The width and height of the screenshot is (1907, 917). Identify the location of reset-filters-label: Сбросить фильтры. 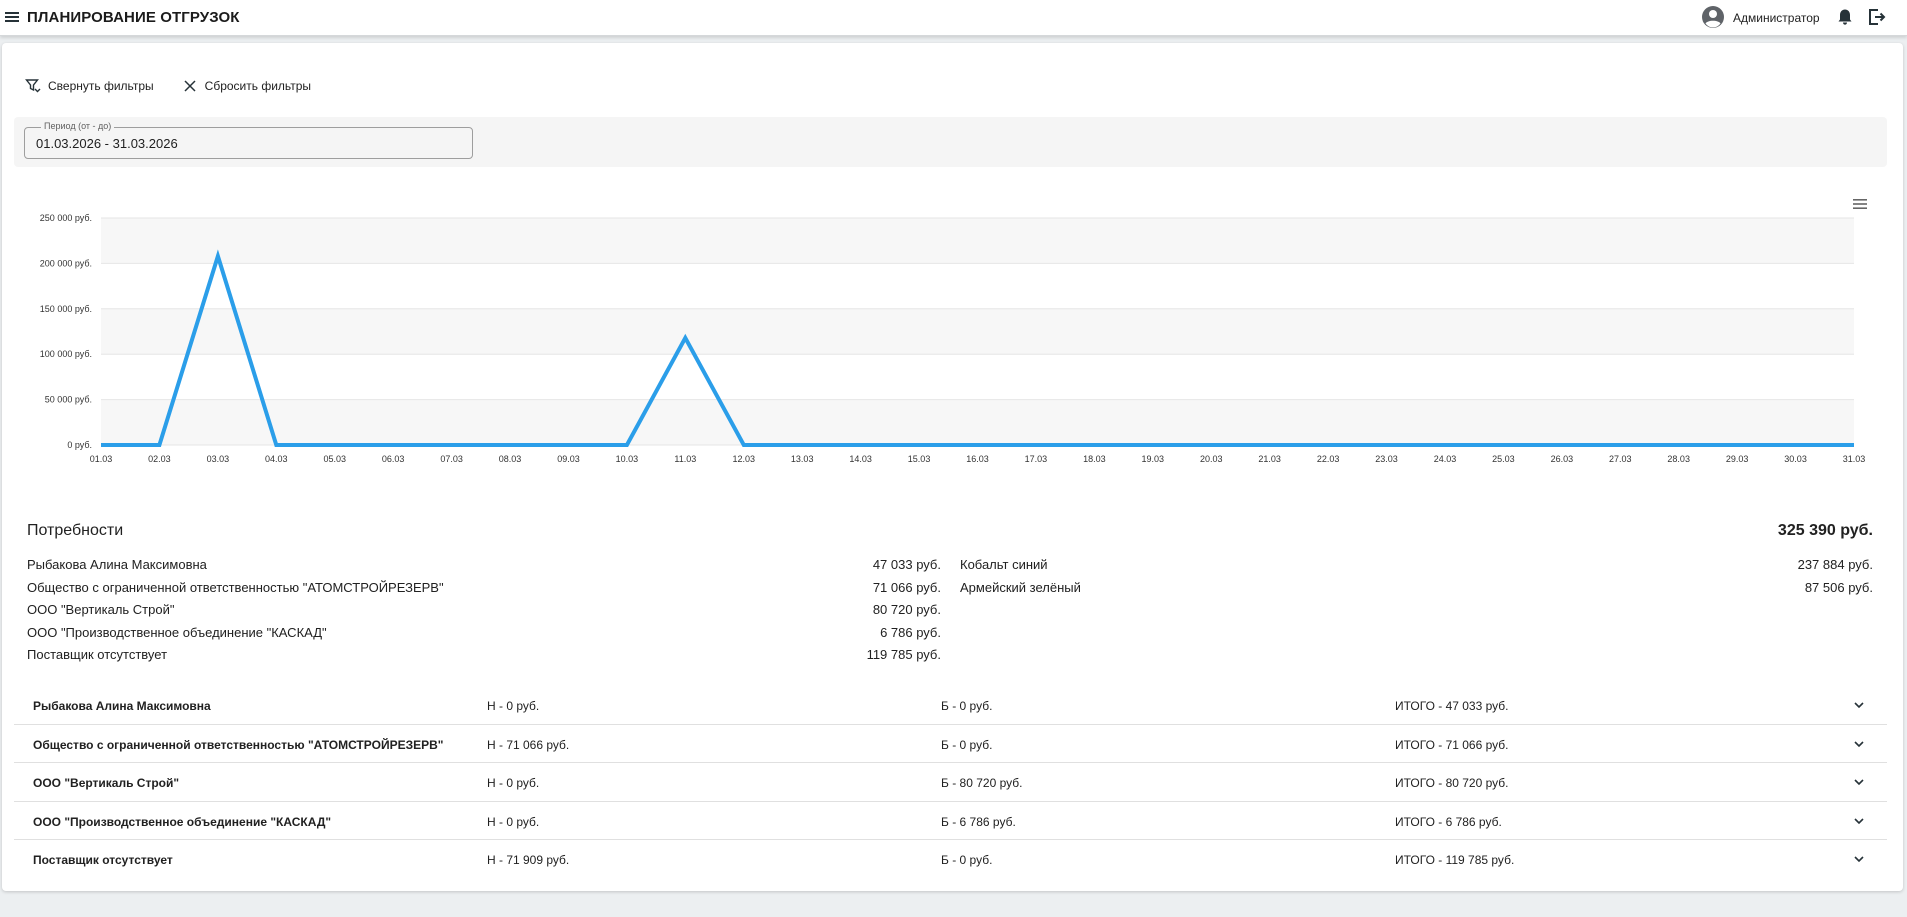
(258, 86).